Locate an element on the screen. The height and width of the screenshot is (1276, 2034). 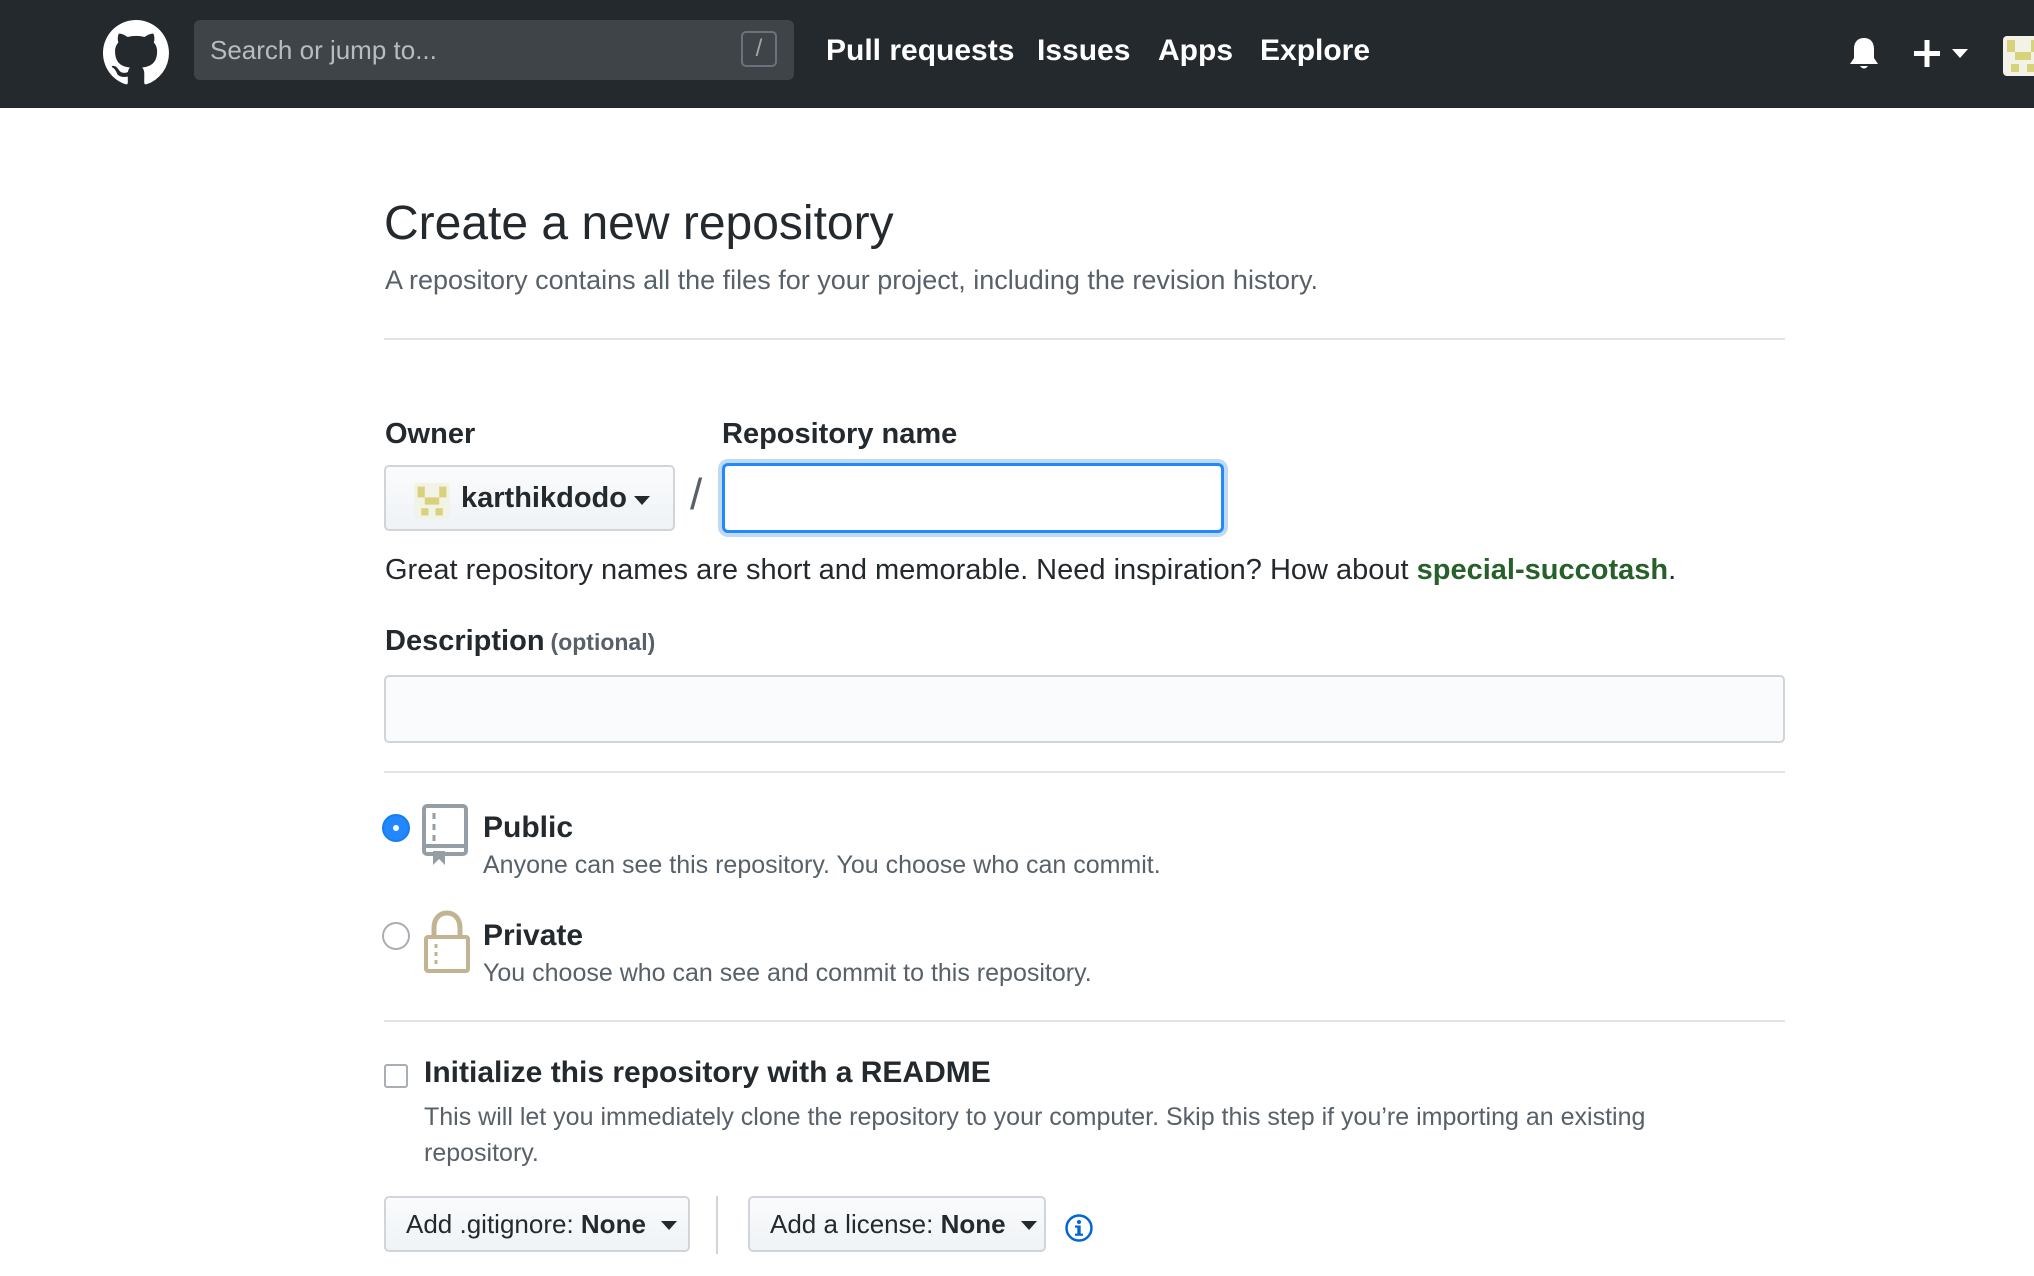
plus-icon is located at coordinates (1941, 53).